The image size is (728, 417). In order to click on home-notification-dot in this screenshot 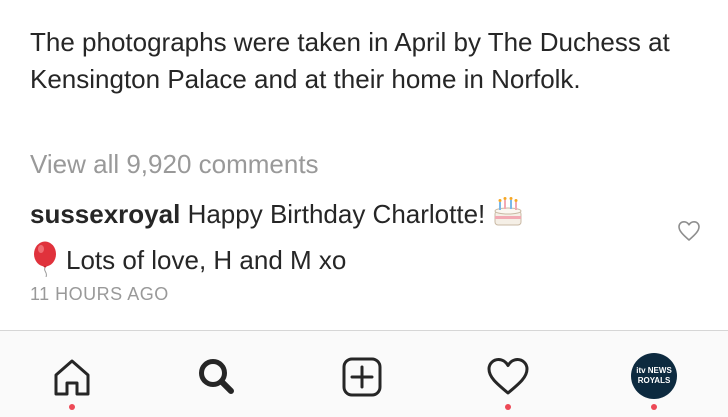, I will do `click(72, 407)`.